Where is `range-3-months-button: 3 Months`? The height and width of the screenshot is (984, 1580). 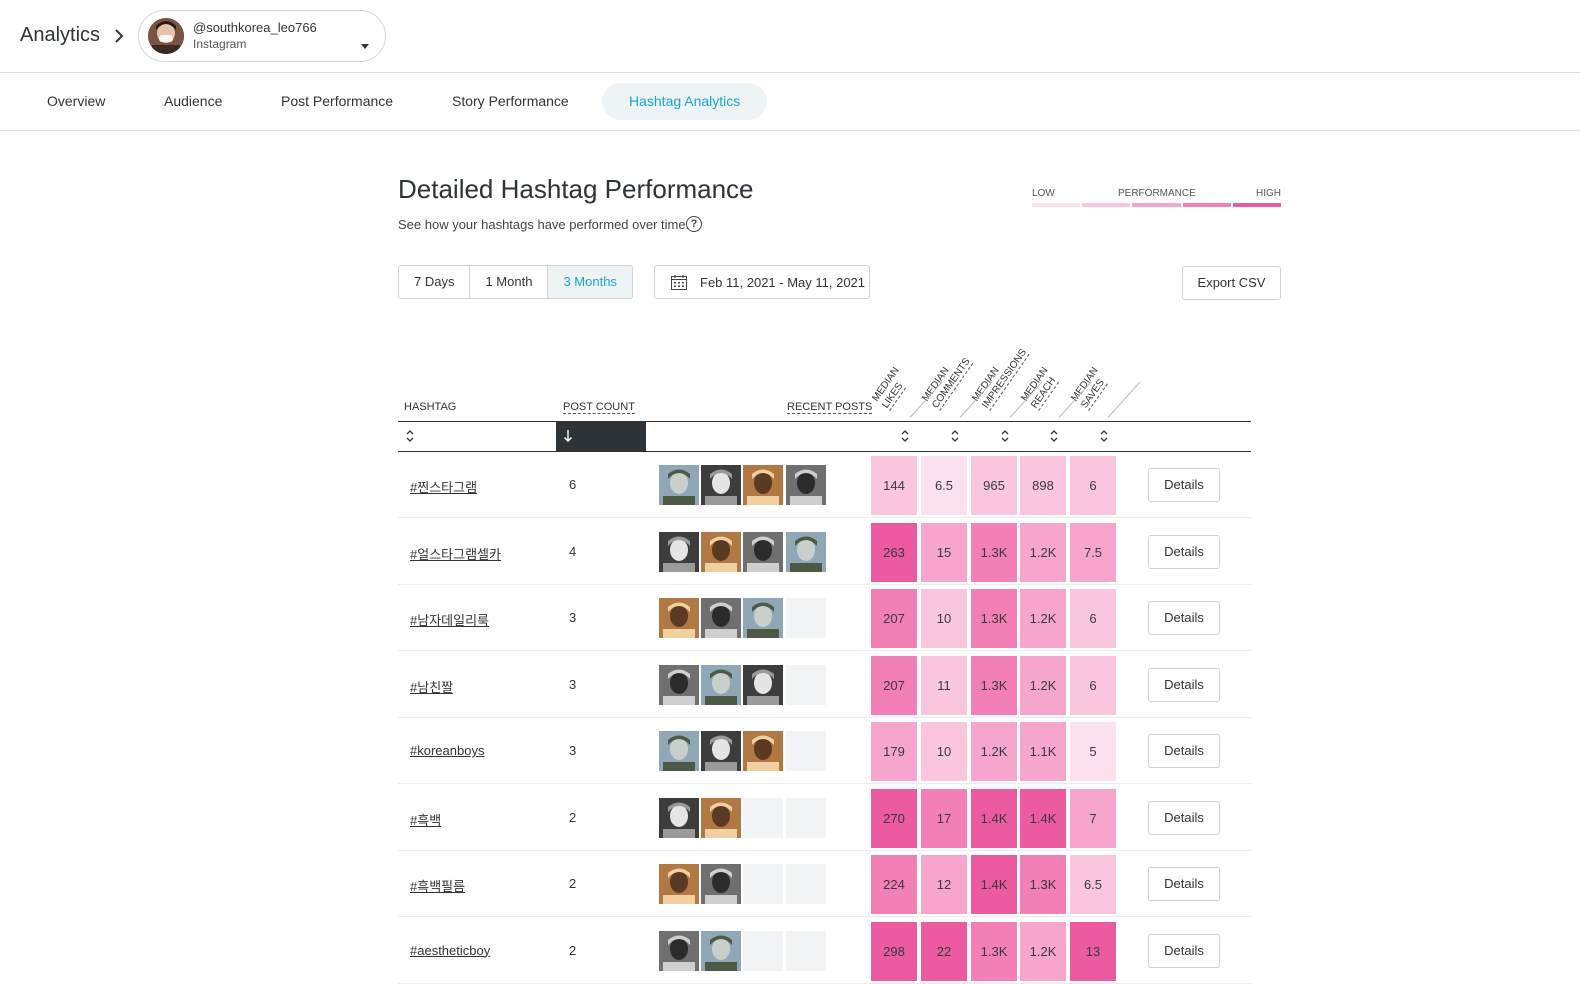
range-3-months-button: 3 Months is located at coordinates (590, 282).